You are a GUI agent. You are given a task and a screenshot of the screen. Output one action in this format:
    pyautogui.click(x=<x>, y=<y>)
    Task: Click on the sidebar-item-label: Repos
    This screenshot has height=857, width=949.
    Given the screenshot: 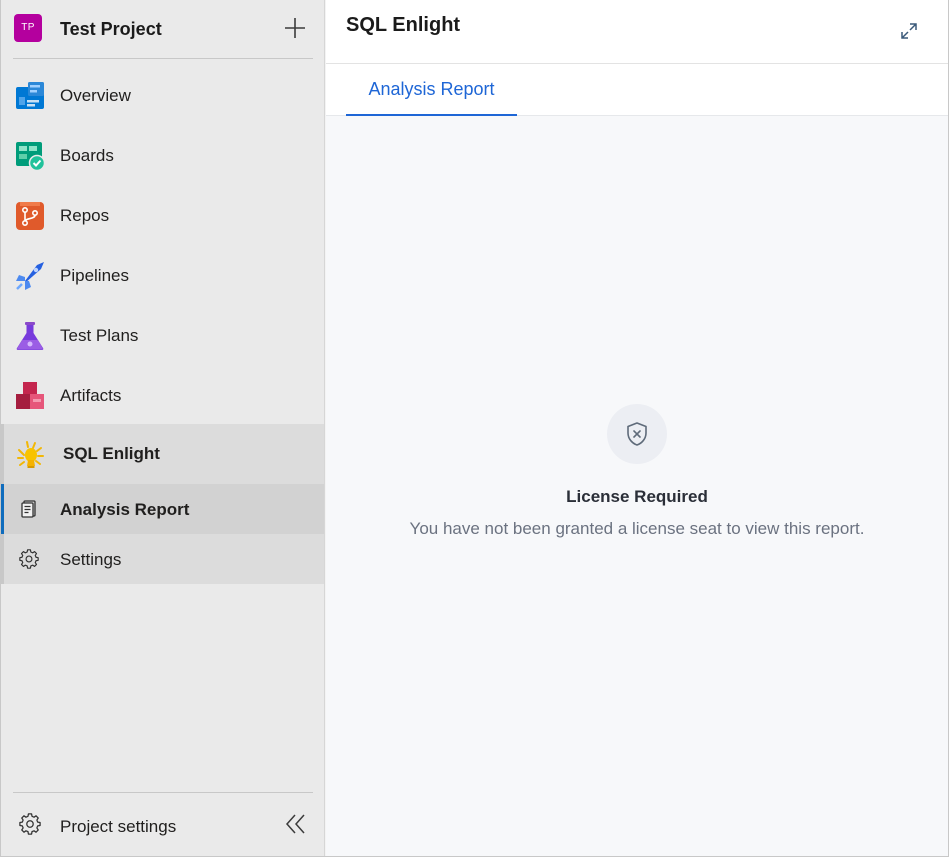 What is the action you would take?
    pyautogui.click(x=85, y=215)
    